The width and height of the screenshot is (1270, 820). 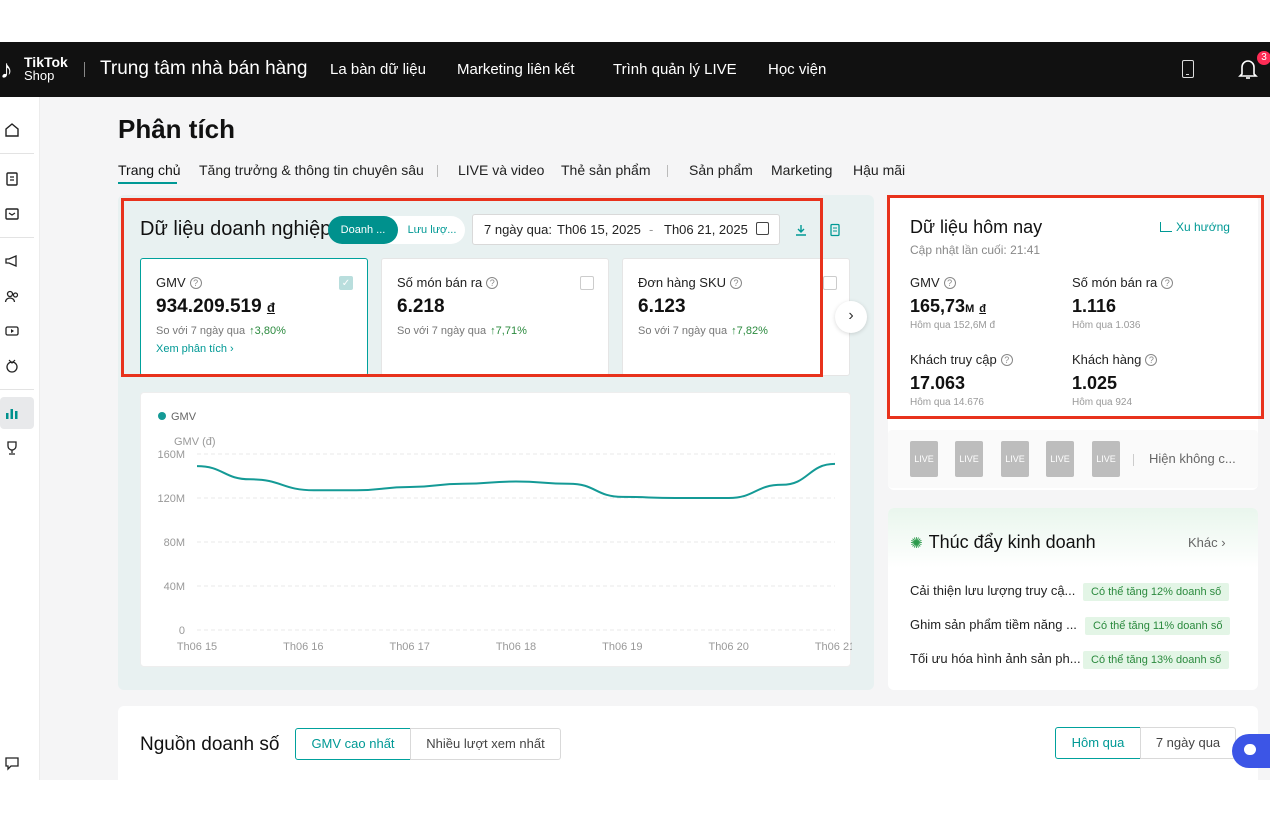 I want to click on boost-more-link: Khác ›, so click(x=1207, y=542).